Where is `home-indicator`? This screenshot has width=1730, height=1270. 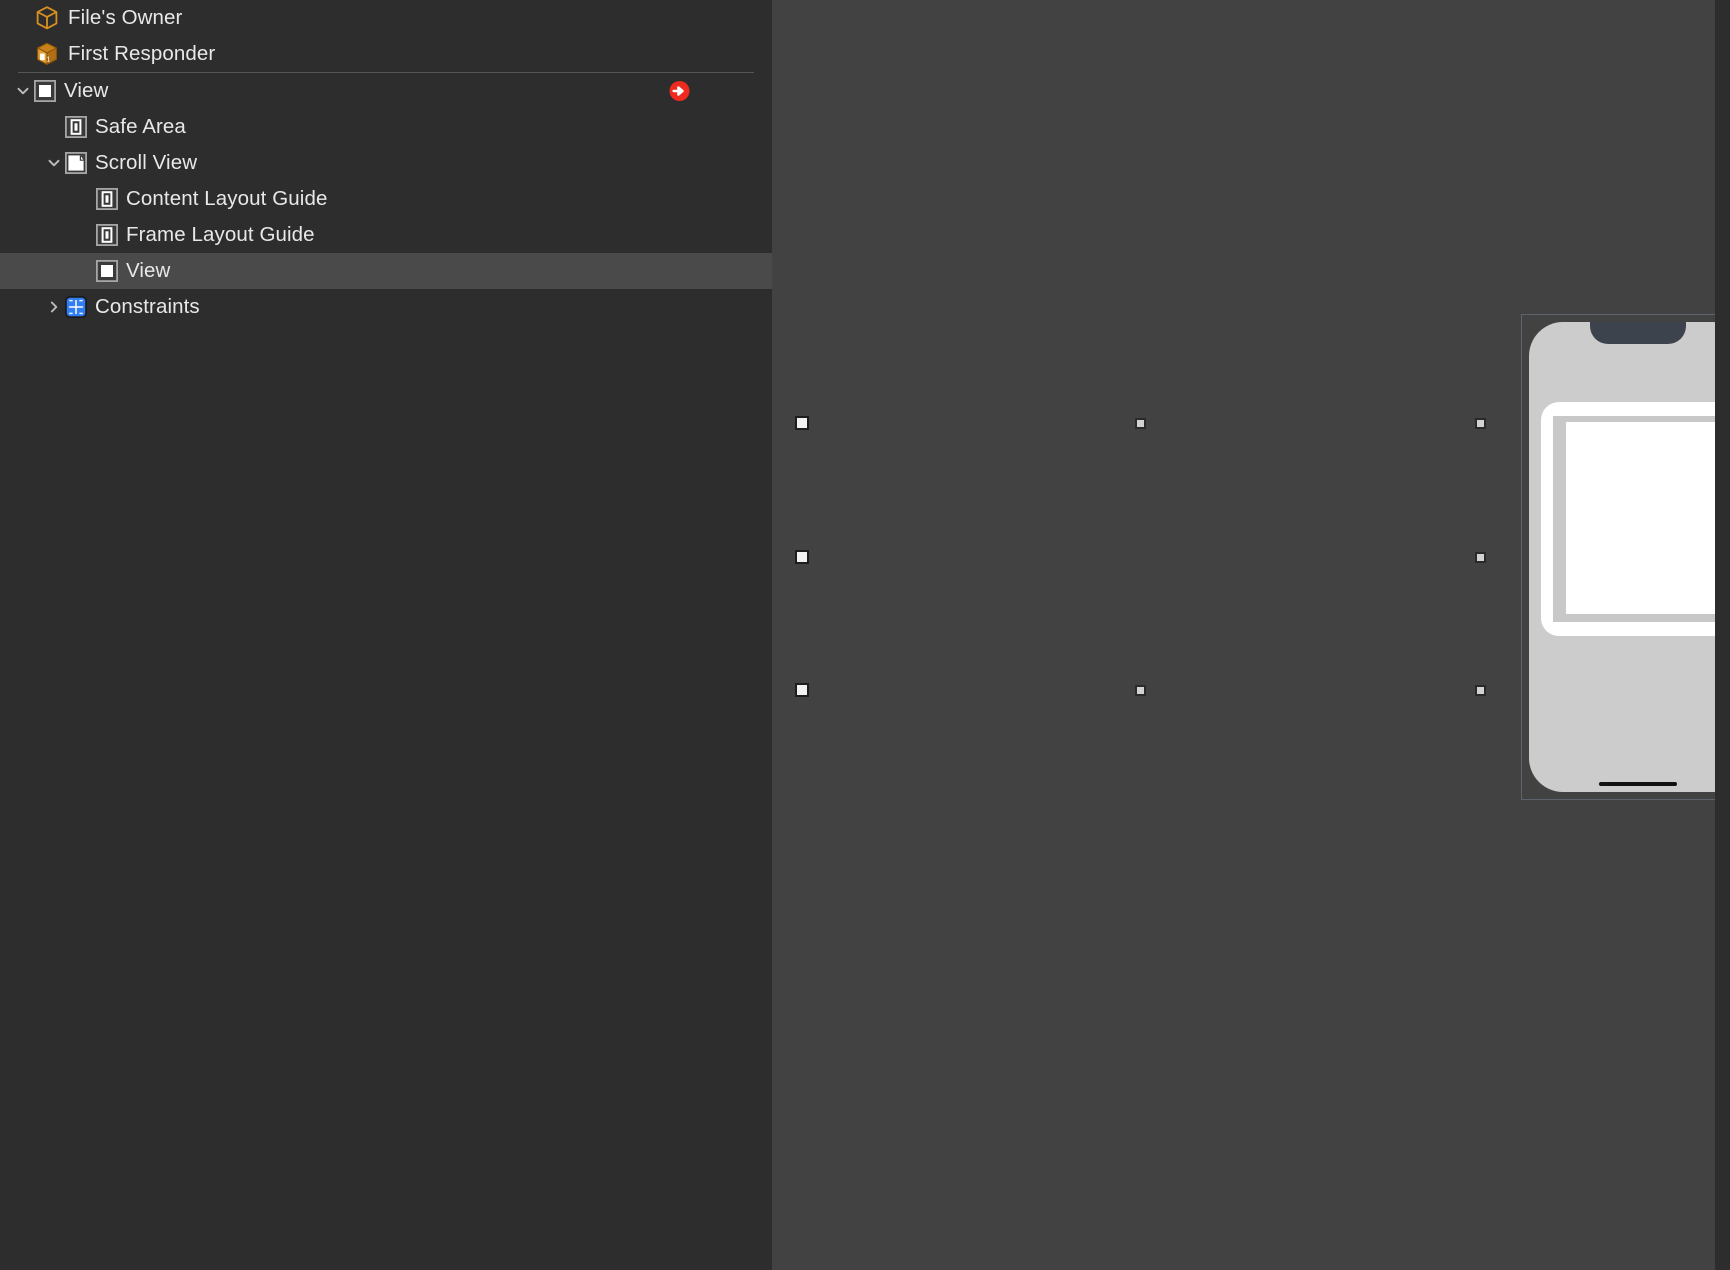 home-indicator is located at coordinates (1638, 784).